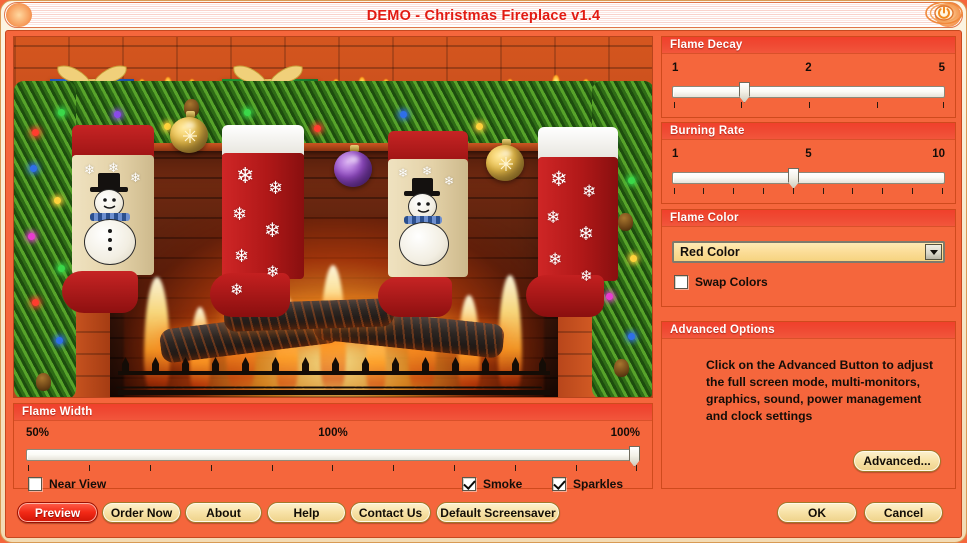 Image resolution: width=967 pixels, height=543 pixels. I want to click on order-now-button: Order Now, so click(141, 512).